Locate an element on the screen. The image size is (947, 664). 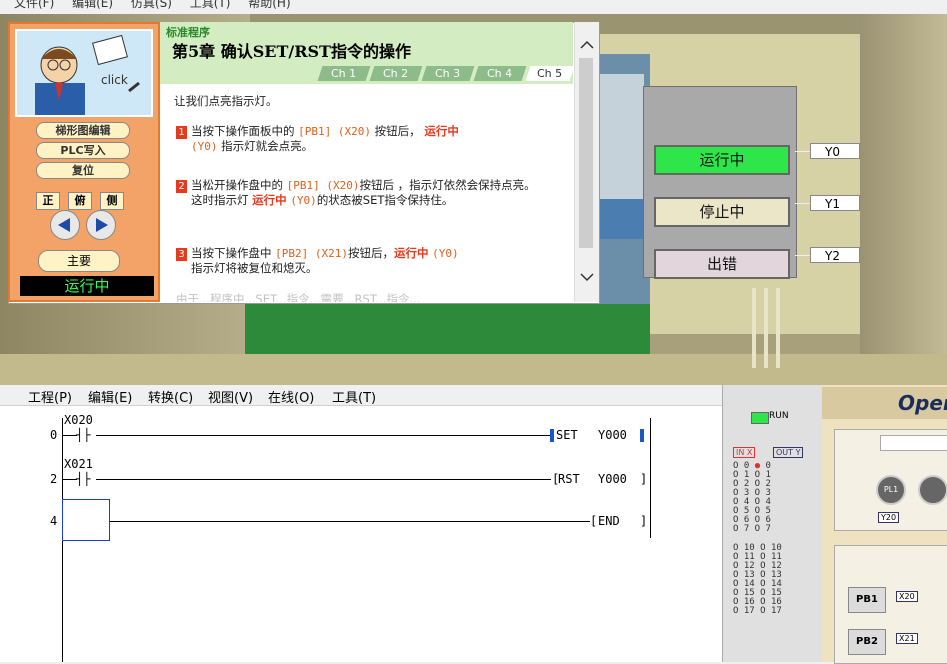
prev-button is located at coordinates (65, 225).